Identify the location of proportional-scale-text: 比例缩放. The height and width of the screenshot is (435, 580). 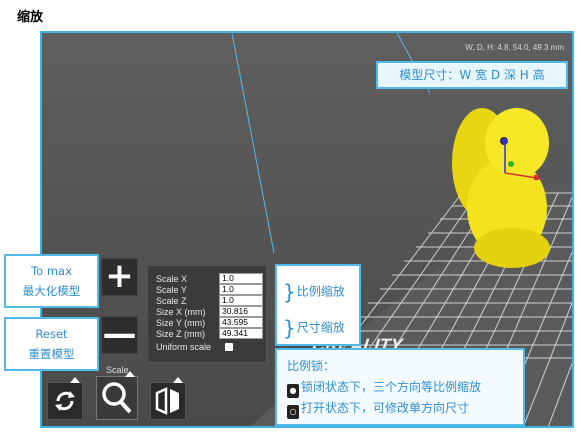
(320, 291).